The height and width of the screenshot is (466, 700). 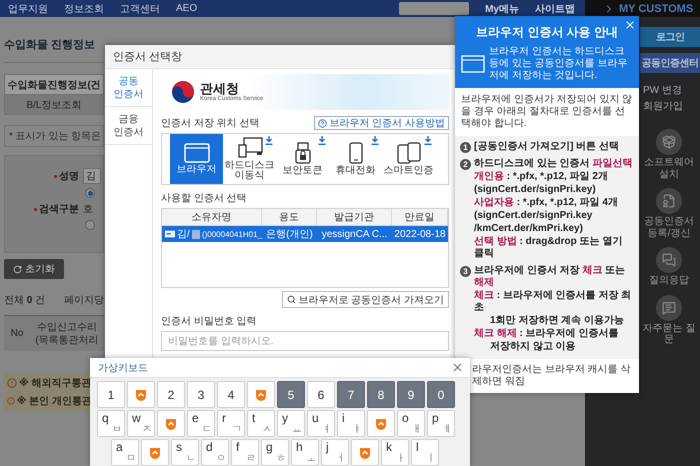 I want to click on keyboard-key: q ㅂ, so click(x=111, y=423).